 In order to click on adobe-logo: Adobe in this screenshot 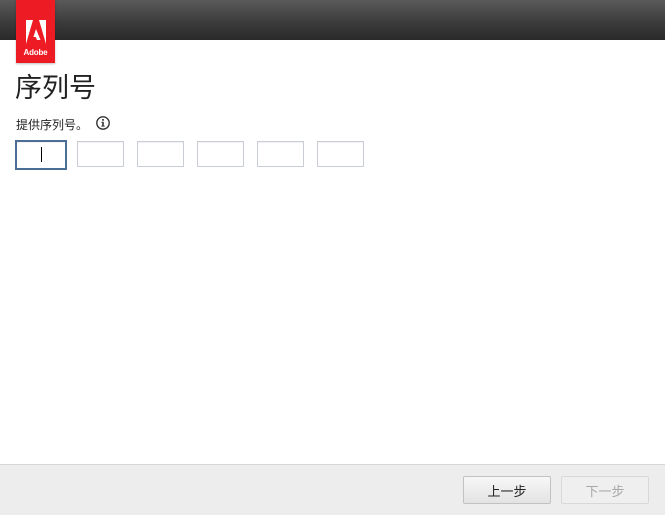, I will do `click(35, 31)`.